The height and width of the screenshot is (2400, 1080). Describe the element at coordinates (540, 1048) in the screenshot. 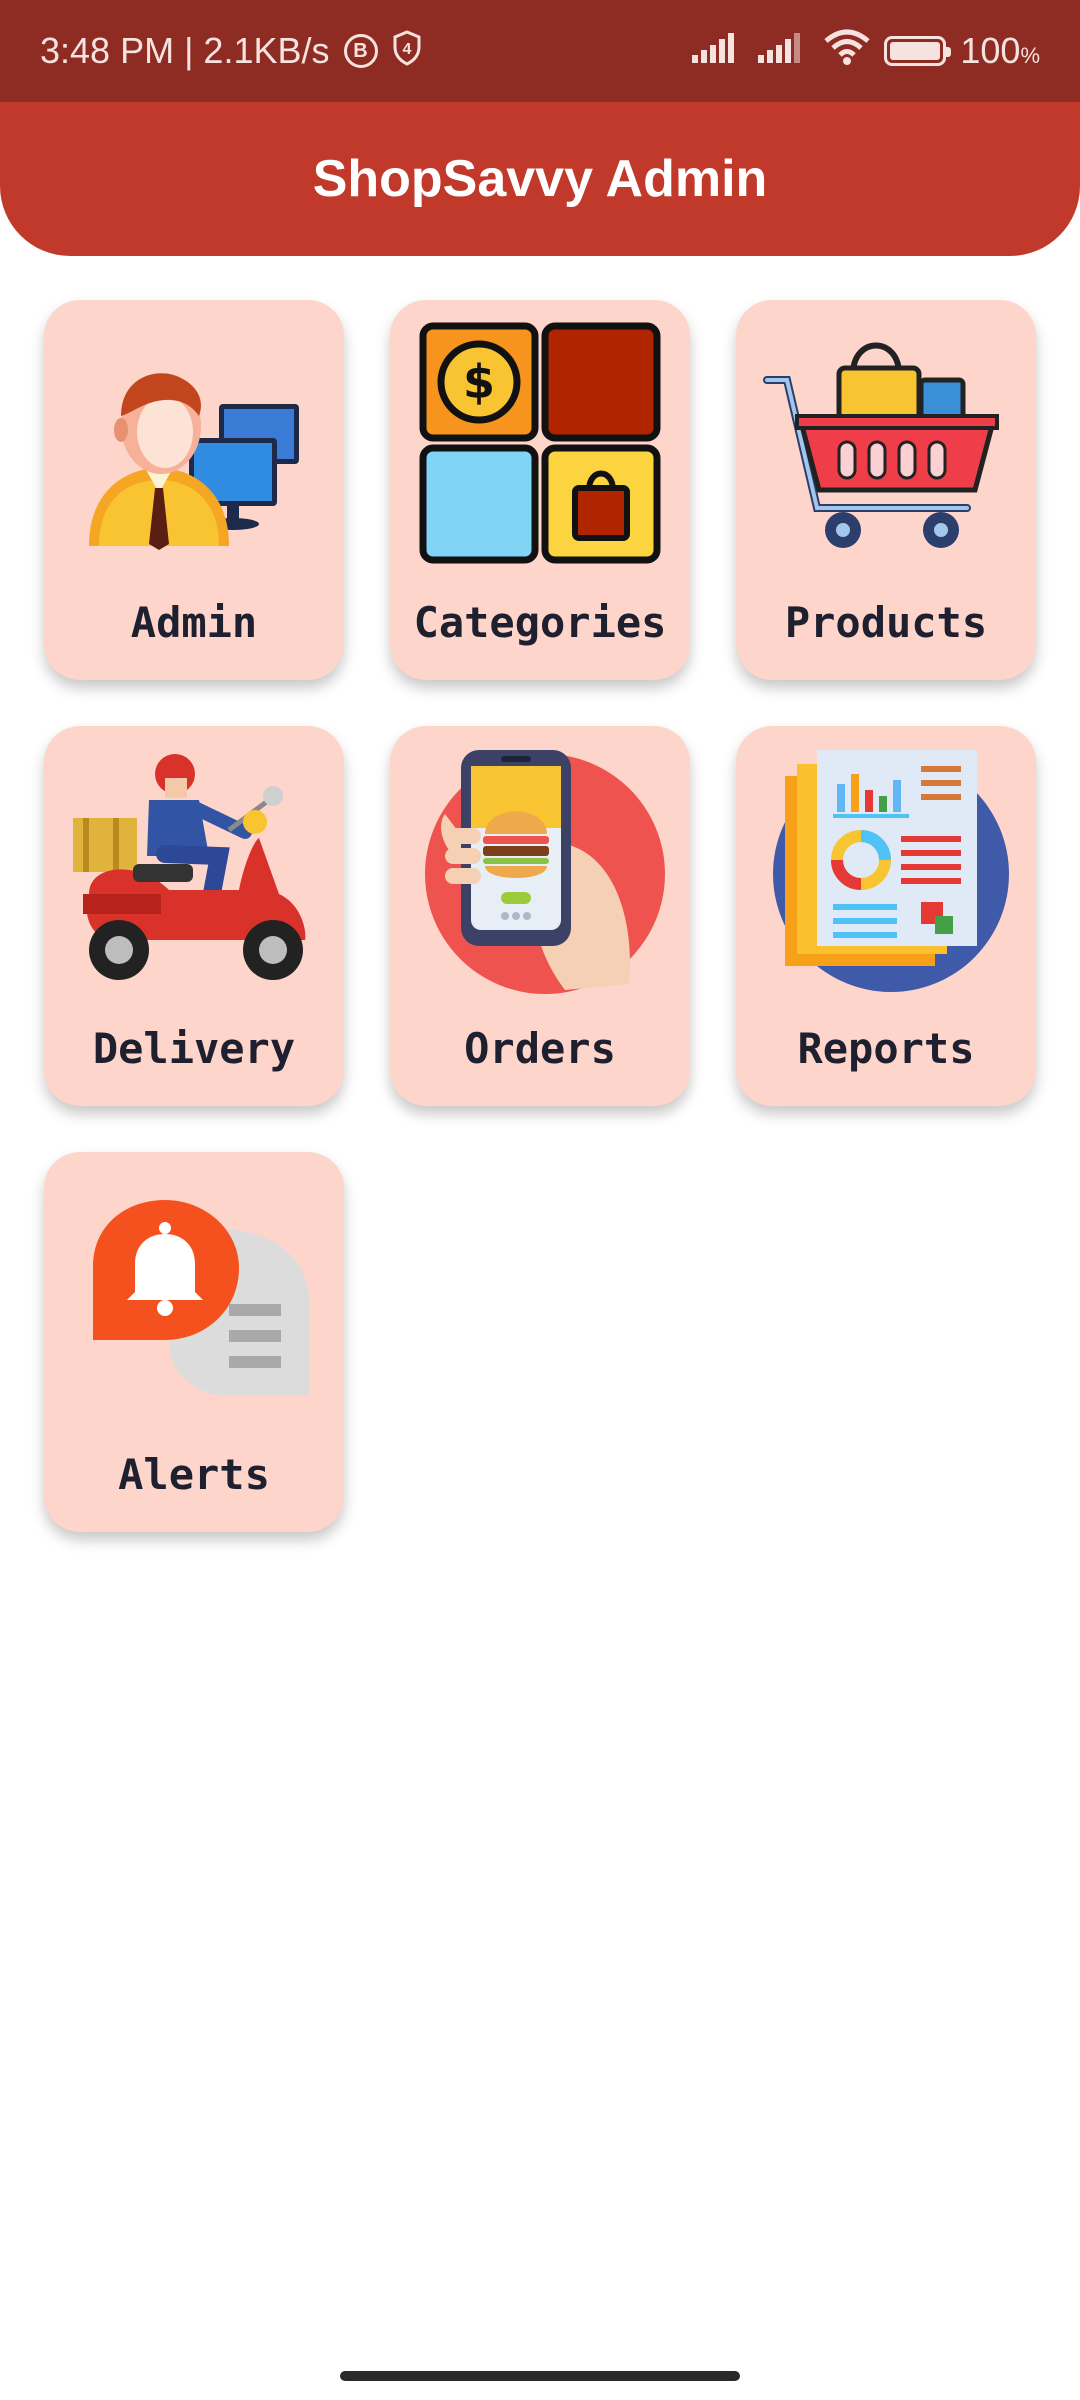

I see `orders-label: Orders` at that location.